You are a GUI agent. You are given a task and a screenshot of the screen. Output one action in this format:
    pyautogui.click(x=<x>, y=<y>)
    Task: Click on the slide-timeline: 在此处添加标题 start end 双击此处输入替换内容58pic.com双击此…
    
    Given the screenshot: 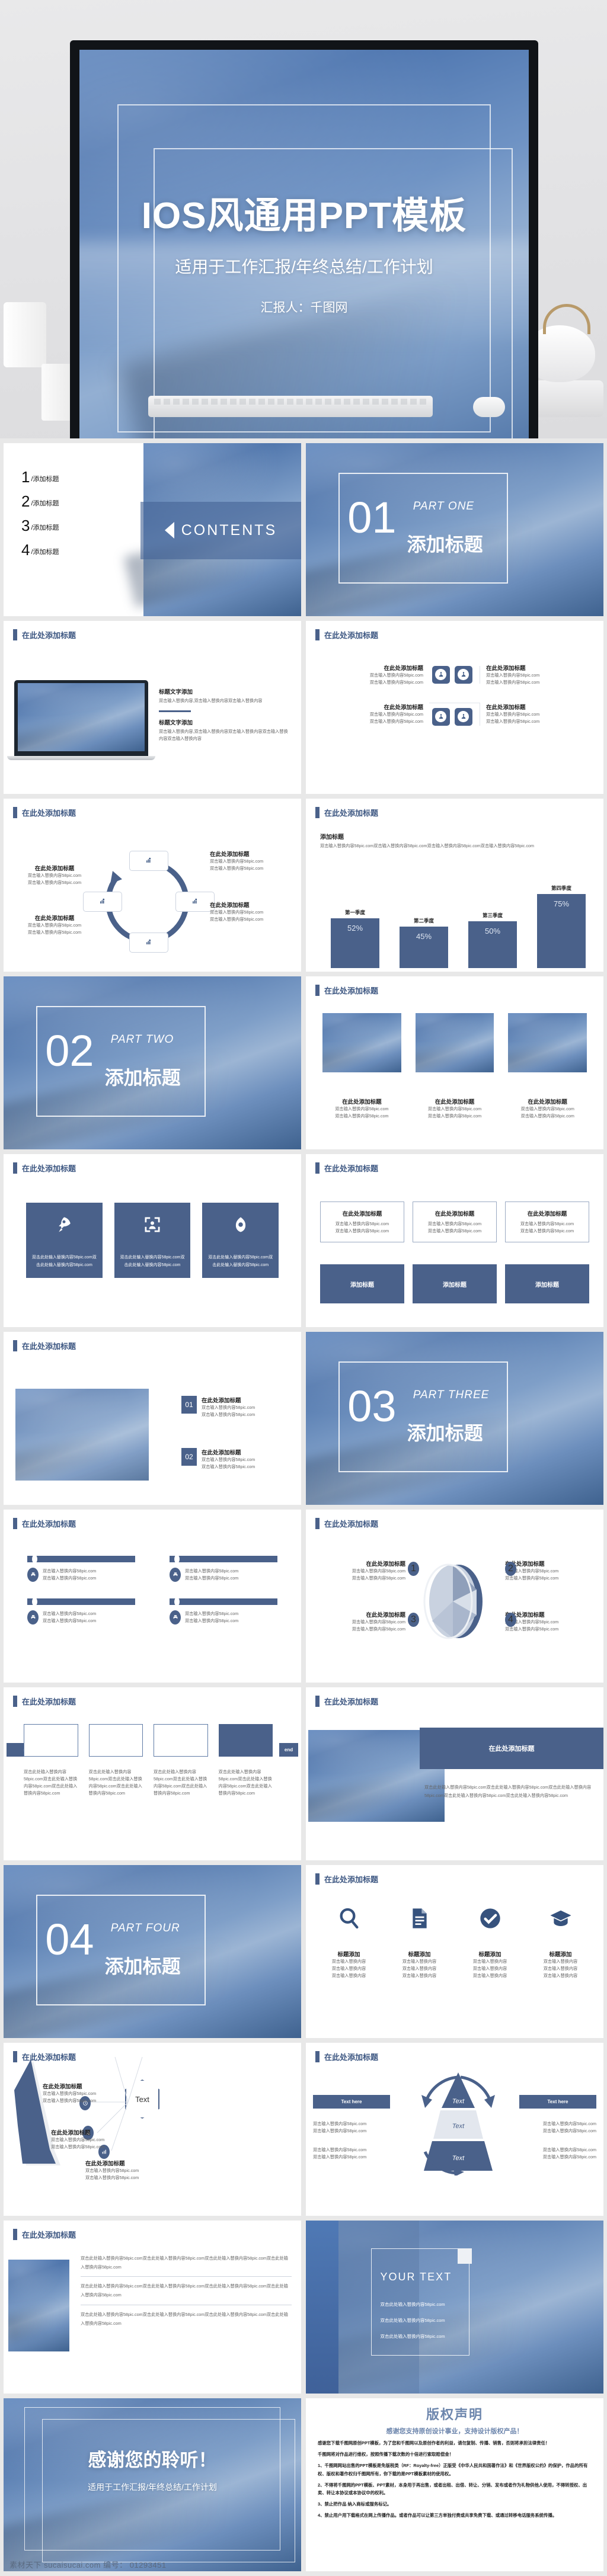 What is the action you would take?
    pyautogui.click(x=152, y=1774)
    